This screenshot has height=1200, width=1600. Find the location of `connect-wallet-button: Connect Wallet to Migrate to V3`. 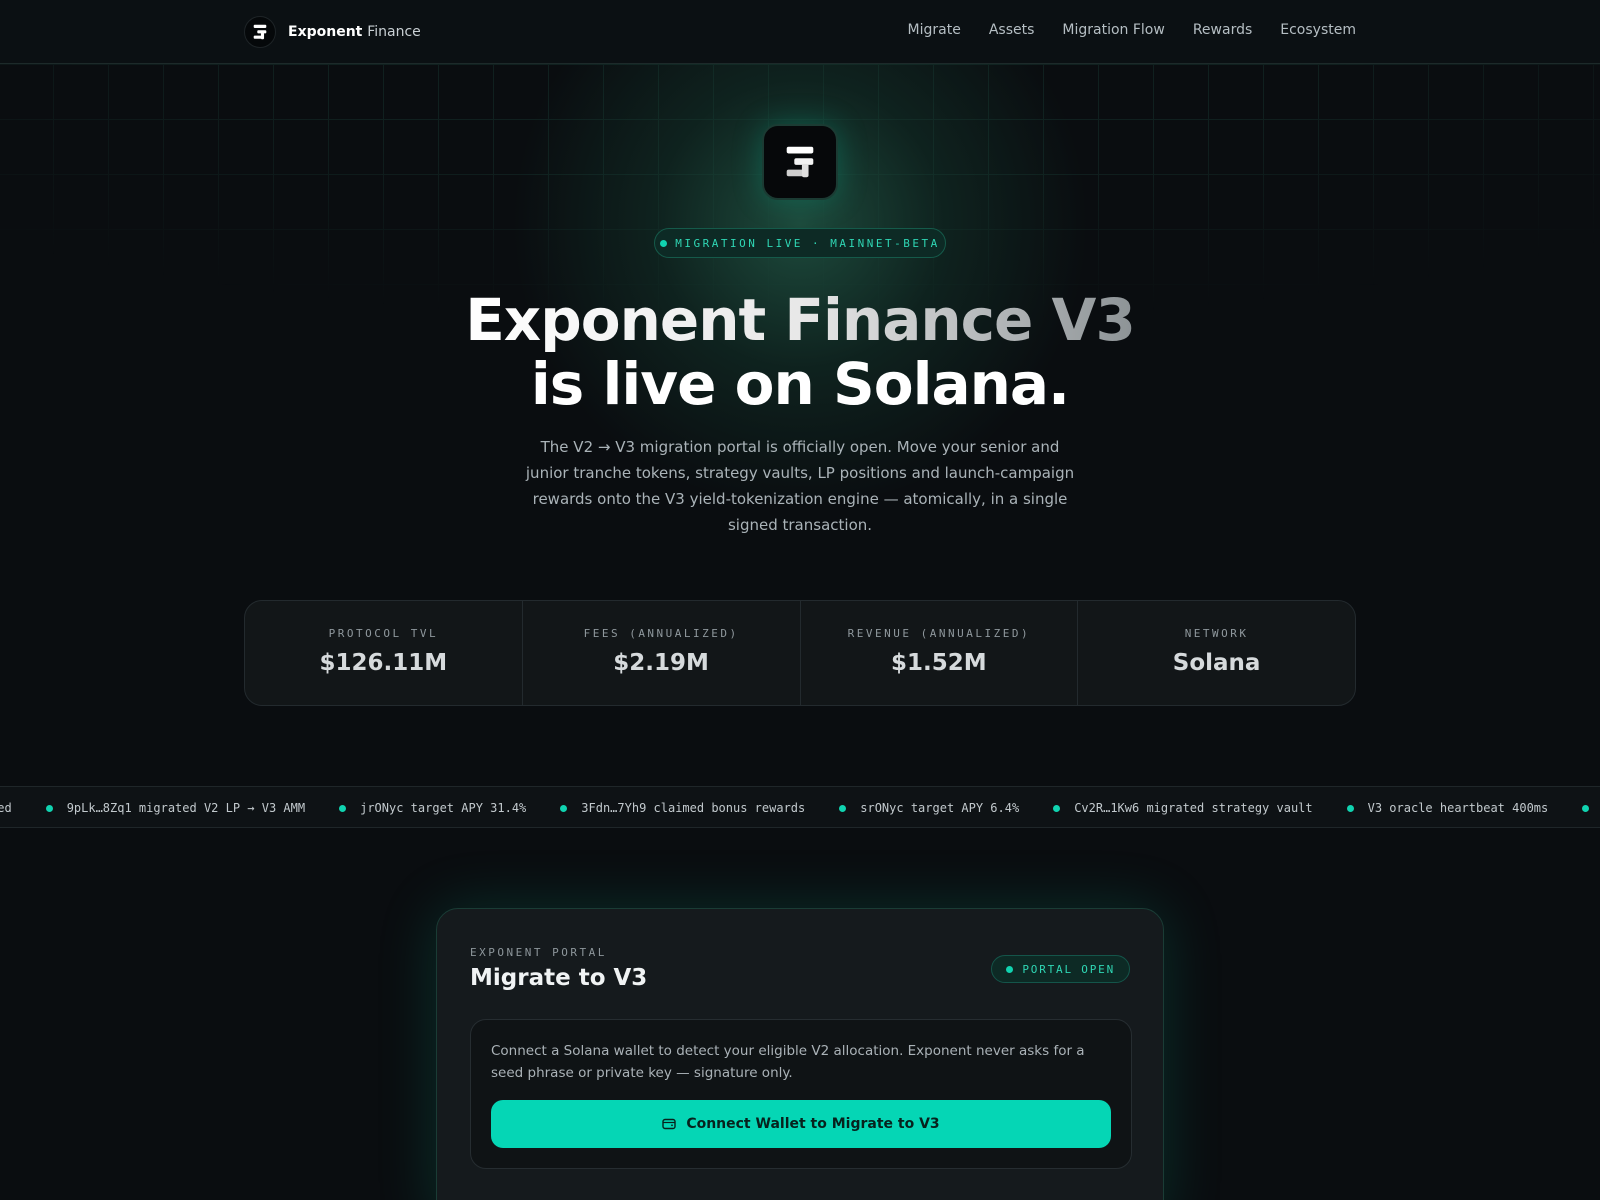

connect-wallet-button: Connect Wallet to Migrate to V3 is located at coordinates (801, 1124).